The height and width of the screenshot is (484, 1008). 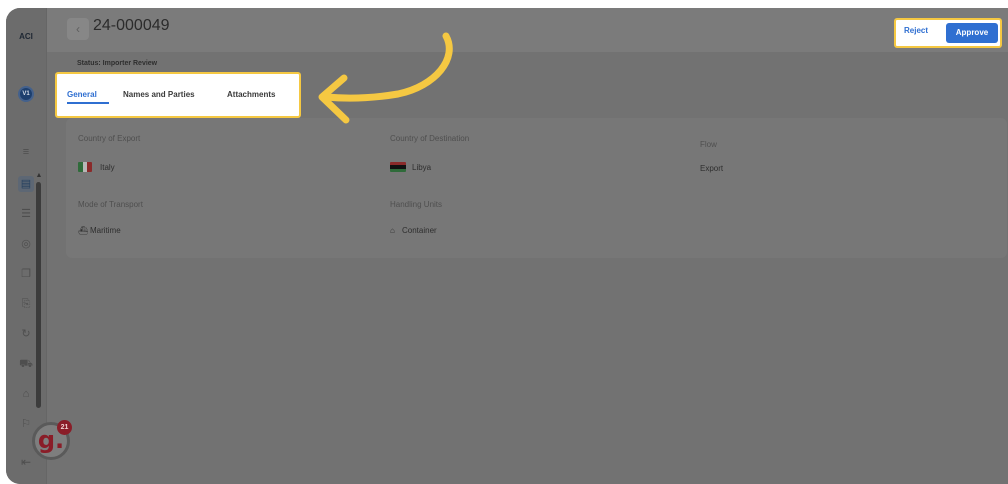 What do you see at coordinates (385, 78) in the screenshot?
I see `annotation-arrow-icon` at bounding box center [385, 78].